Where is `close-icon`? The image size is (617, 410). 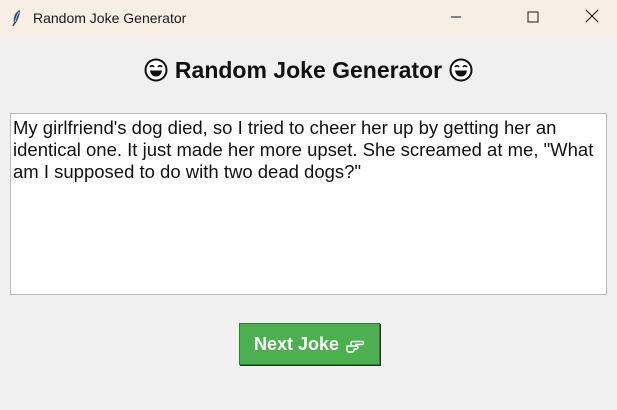
close-icon is located at coordinates (592, 18).